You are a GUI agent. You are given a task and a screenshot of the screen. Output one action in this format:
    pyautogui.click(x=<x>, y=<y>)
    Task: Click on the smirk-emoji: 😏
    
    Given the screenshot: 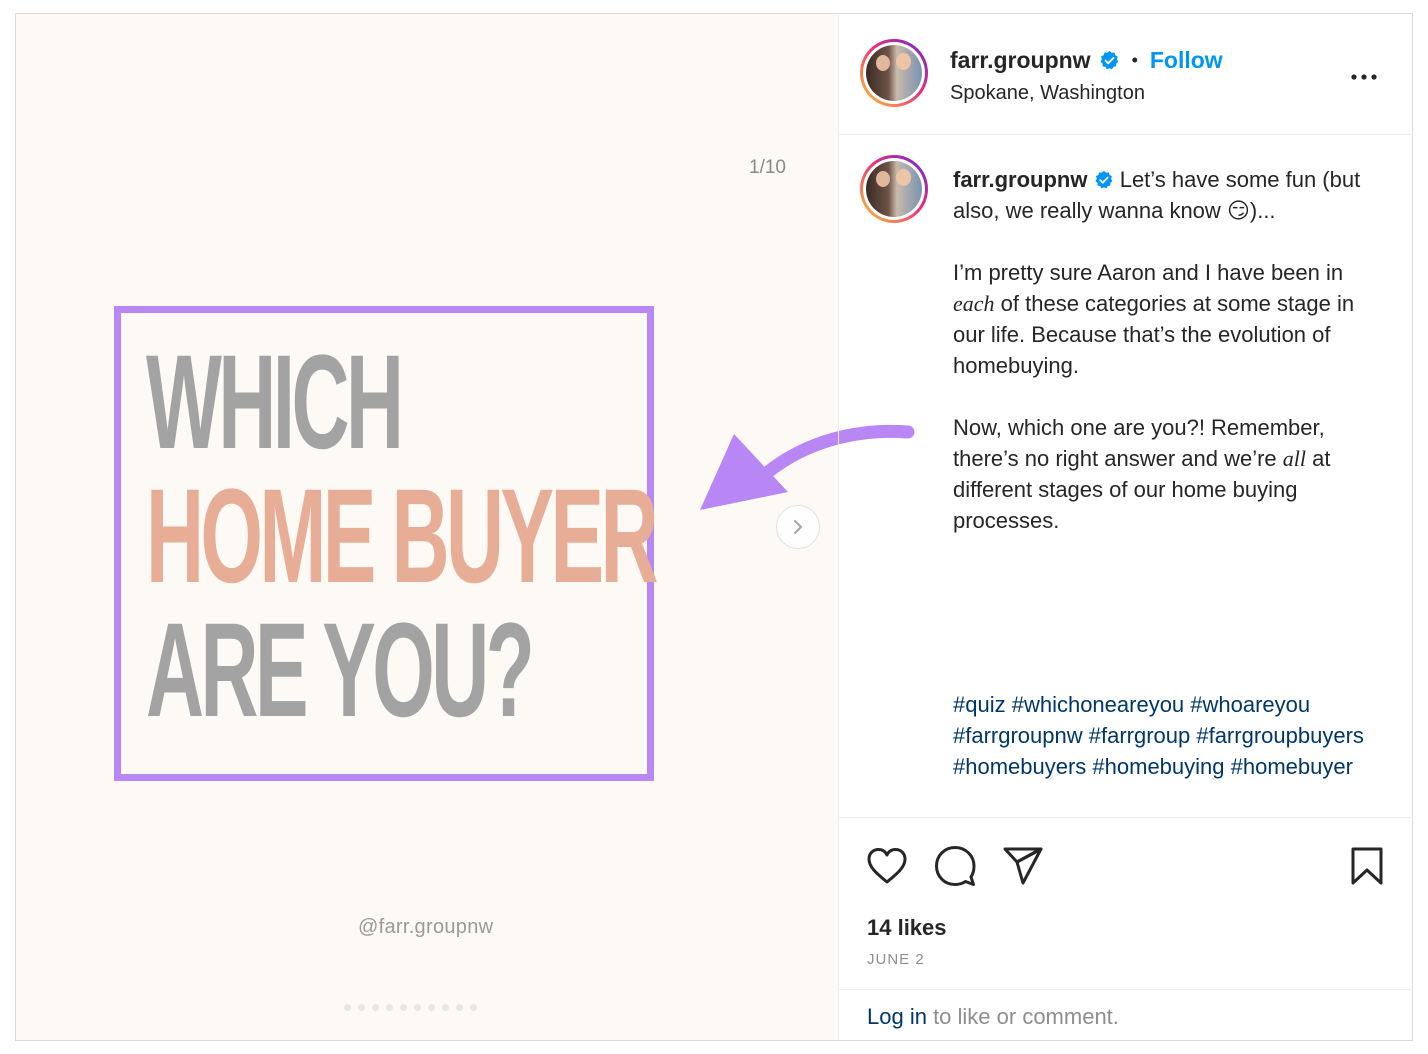 What is the action you would take?
    pyautogui.click(x=1238, y=210)
    